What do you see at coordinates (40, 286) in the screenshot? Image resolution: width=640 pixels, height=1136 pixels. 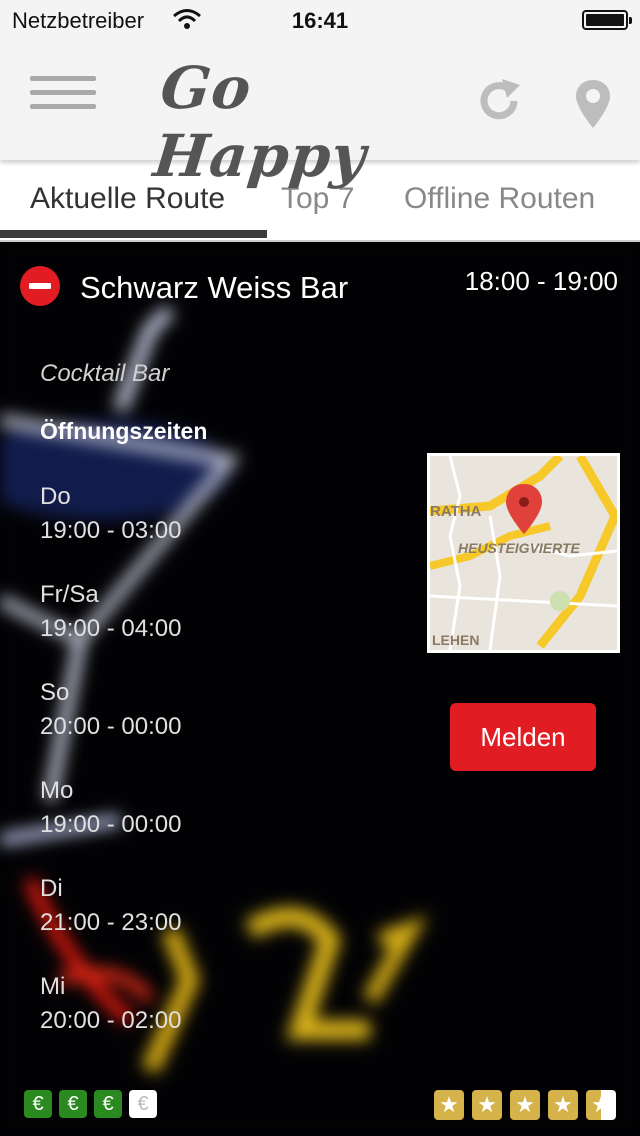 I see `remove-from-route-button` at bounding box center [40, 286].